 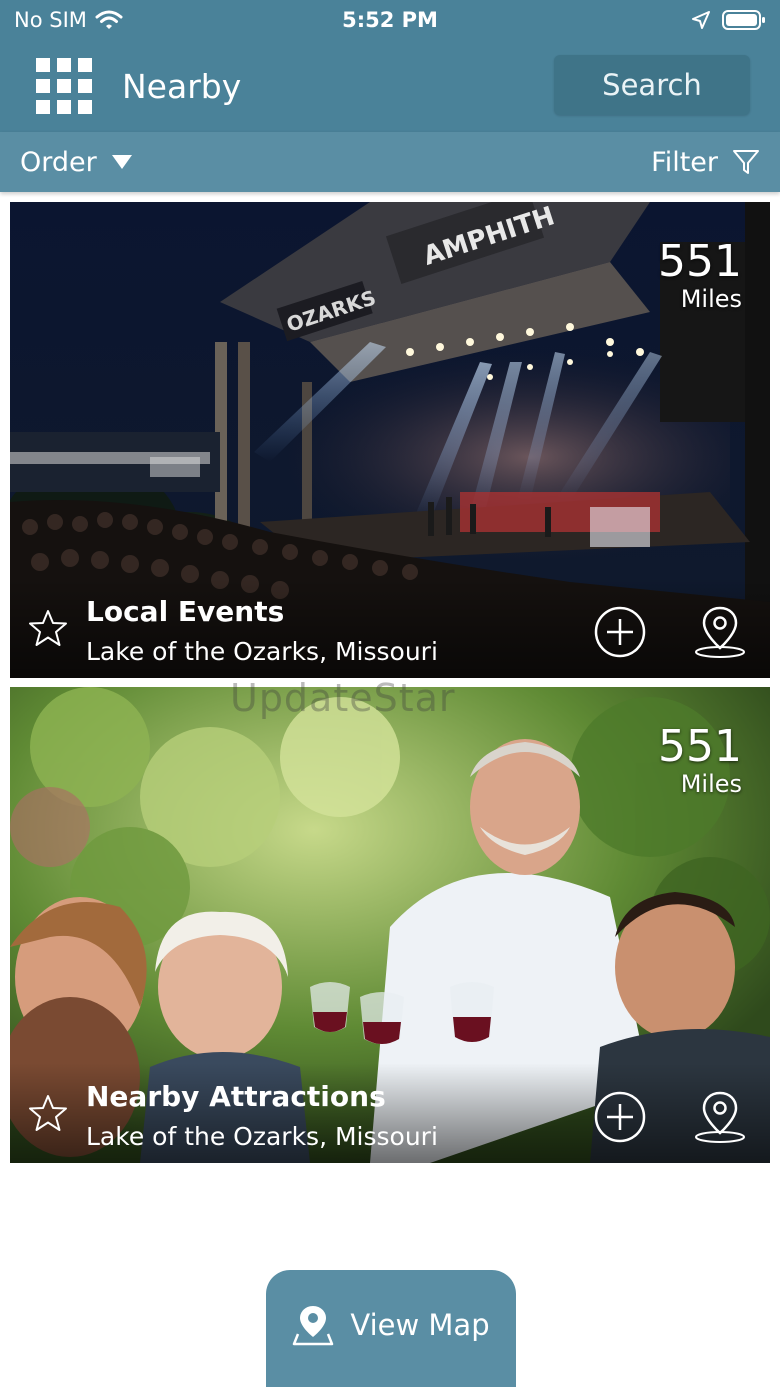 I want to click on status-right, so click(x=729, y=20).